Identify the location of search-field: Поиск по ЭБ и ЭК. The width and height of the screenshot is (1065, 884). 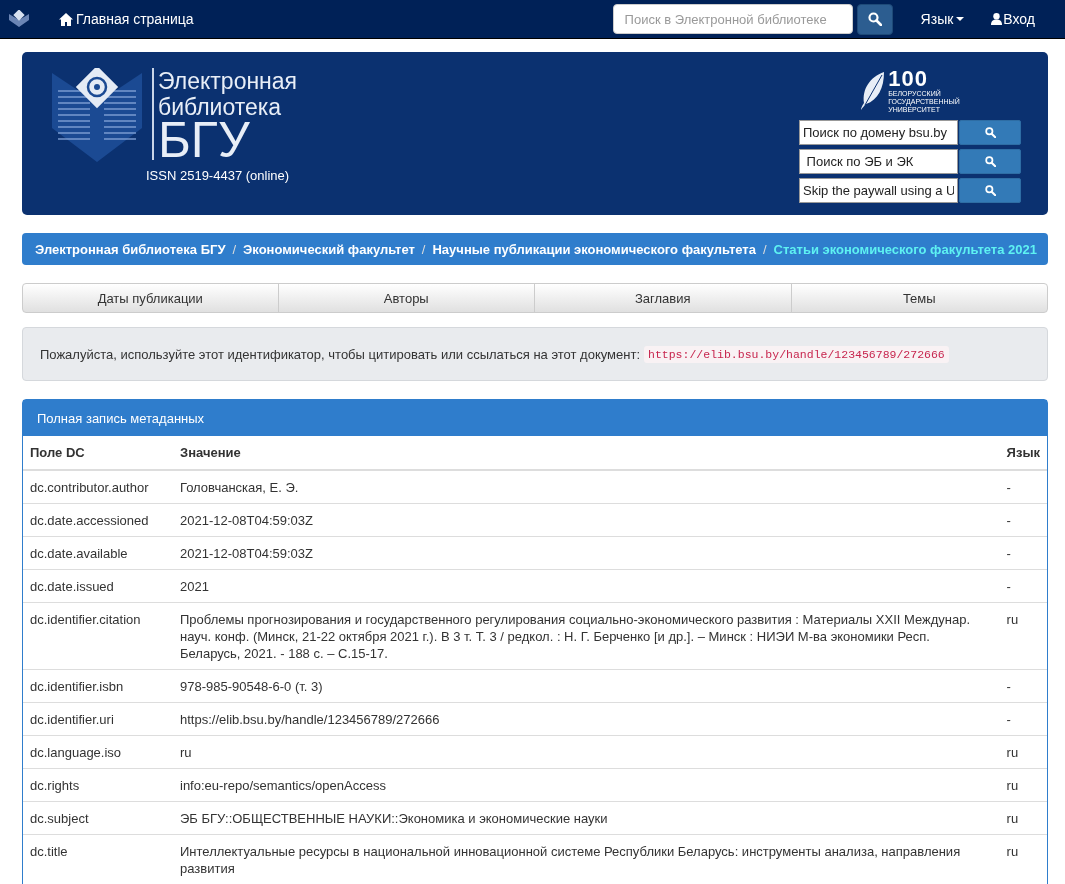
(878, 161).